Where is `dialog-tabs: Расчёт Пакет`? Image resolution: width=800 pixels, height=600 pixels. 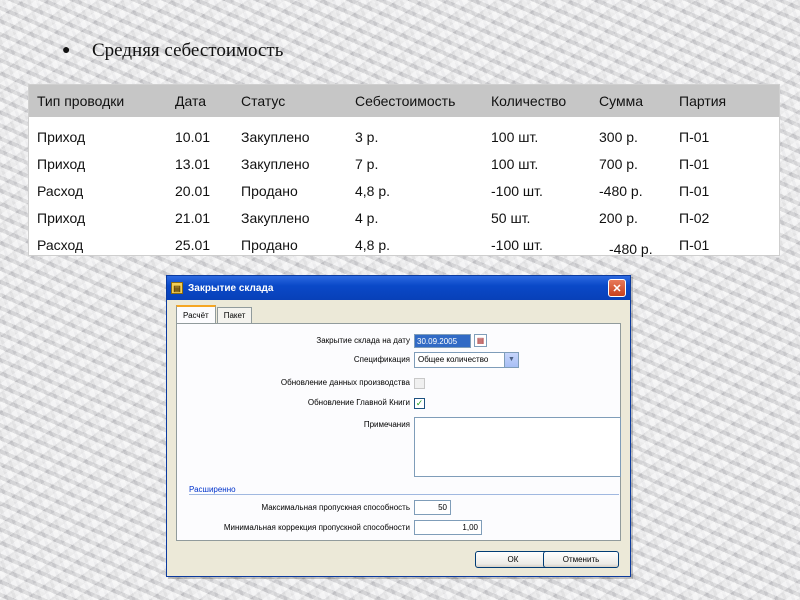 dialog-tabs: Расчёт Пакет is located at coordinates (214, 314).